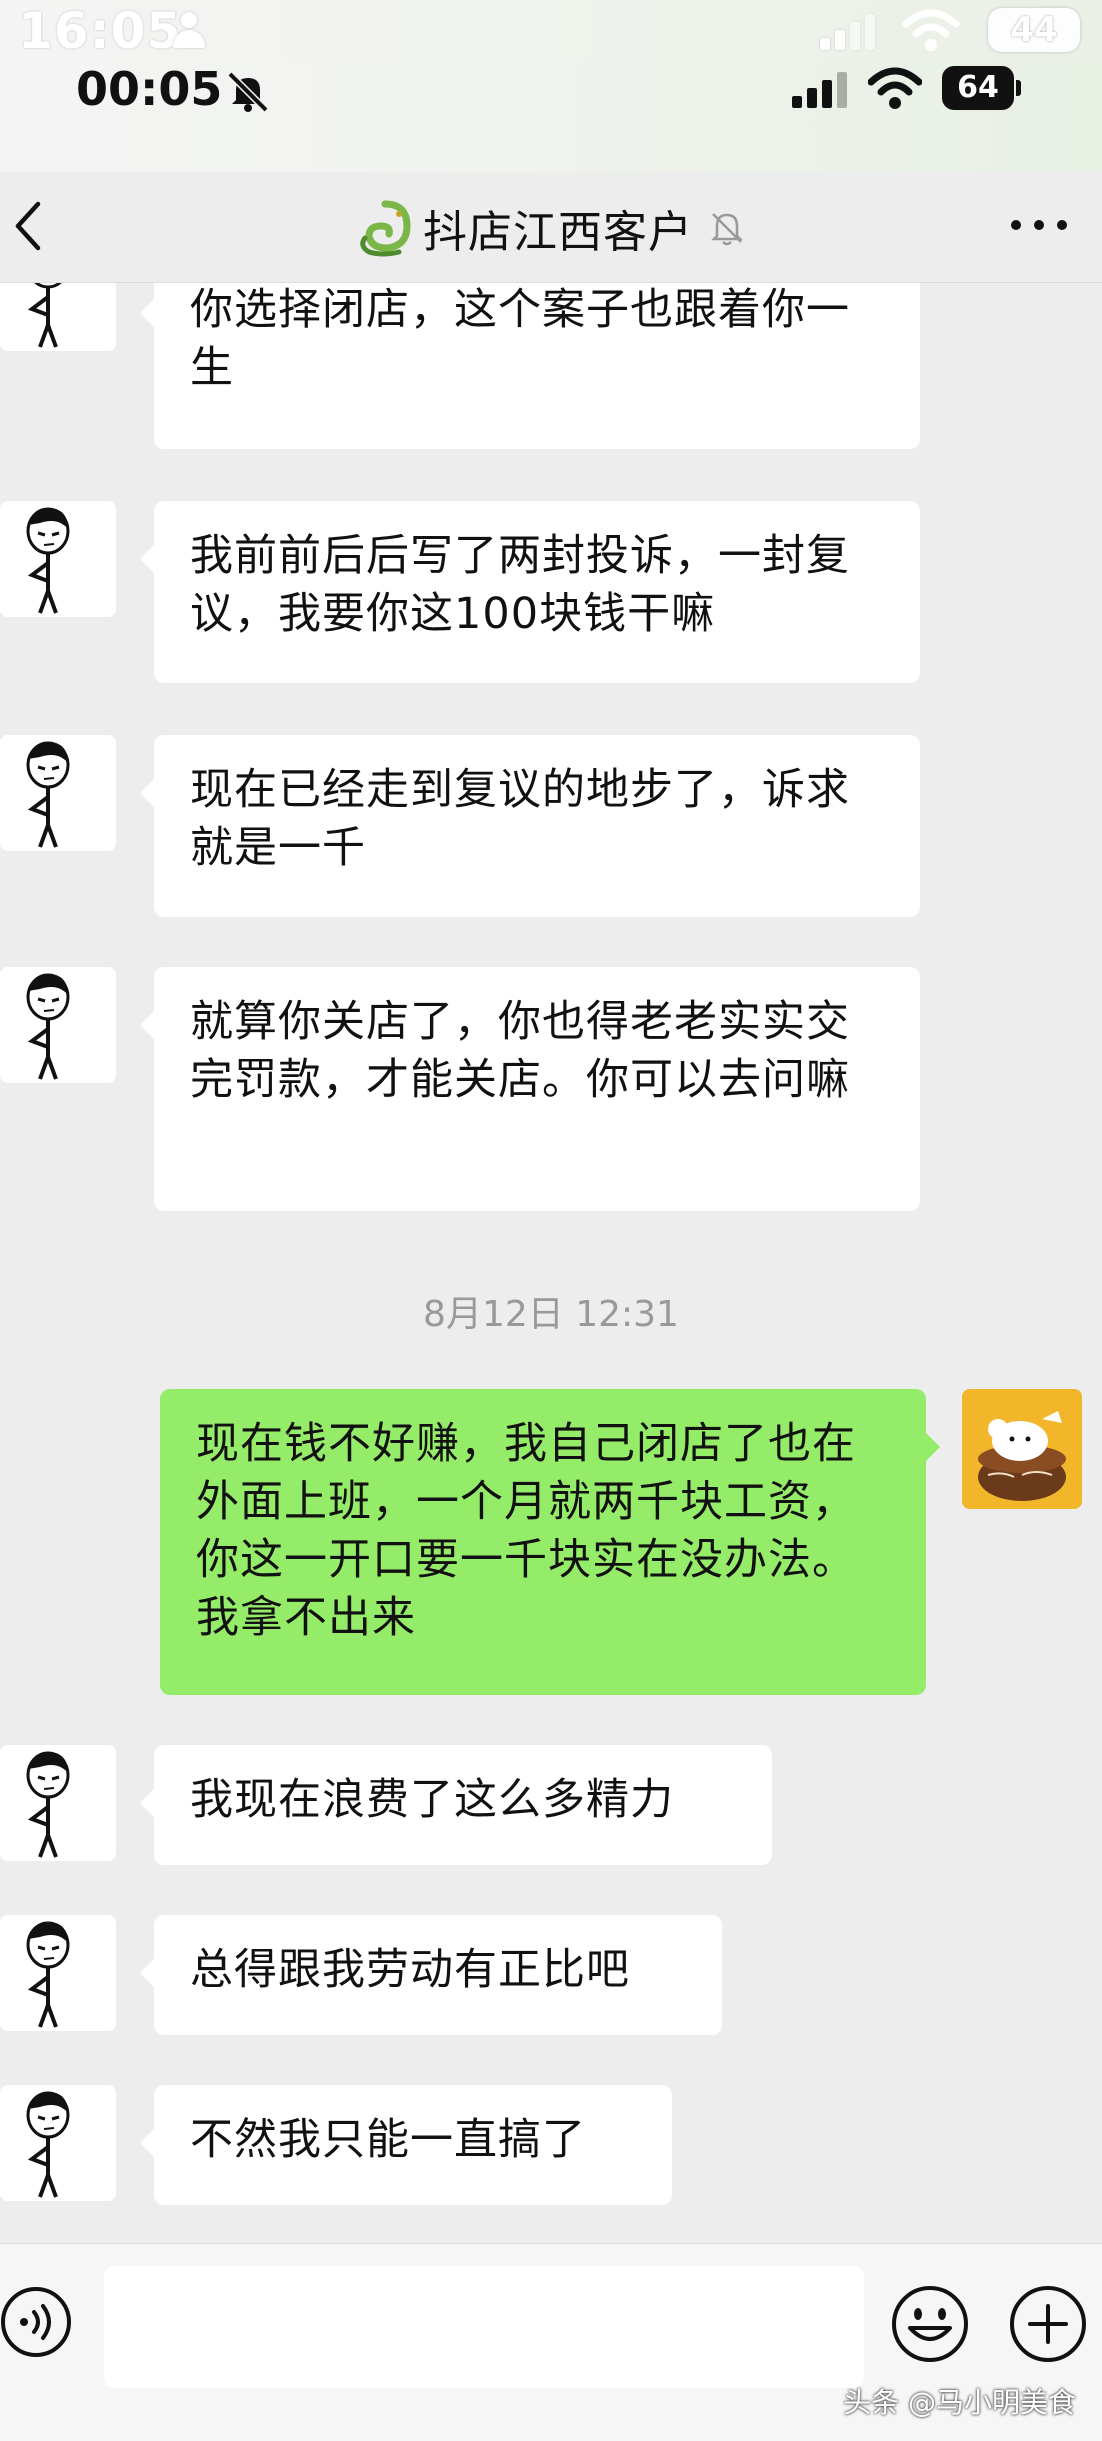 The height and width of the screenshot is (2441, 1102). I want to click on message-bubble: 我现在浪费了这么多精力, so click(463, 1805).